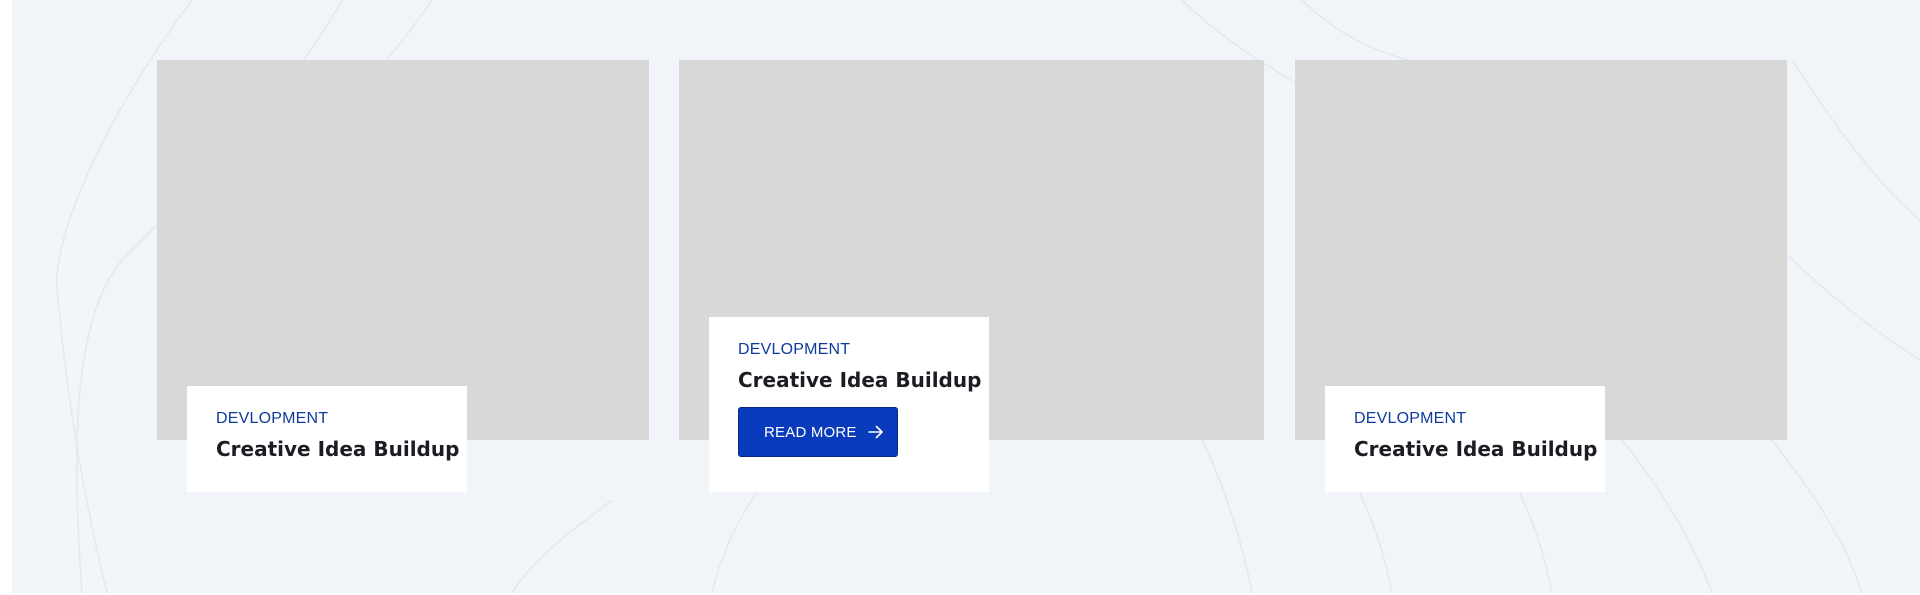 The image size is (1920, 595). What do you see at coordinates (810, 432) in the screenshot?
I see `read-more-label: READ MORE` at bounding box center [810, 432].